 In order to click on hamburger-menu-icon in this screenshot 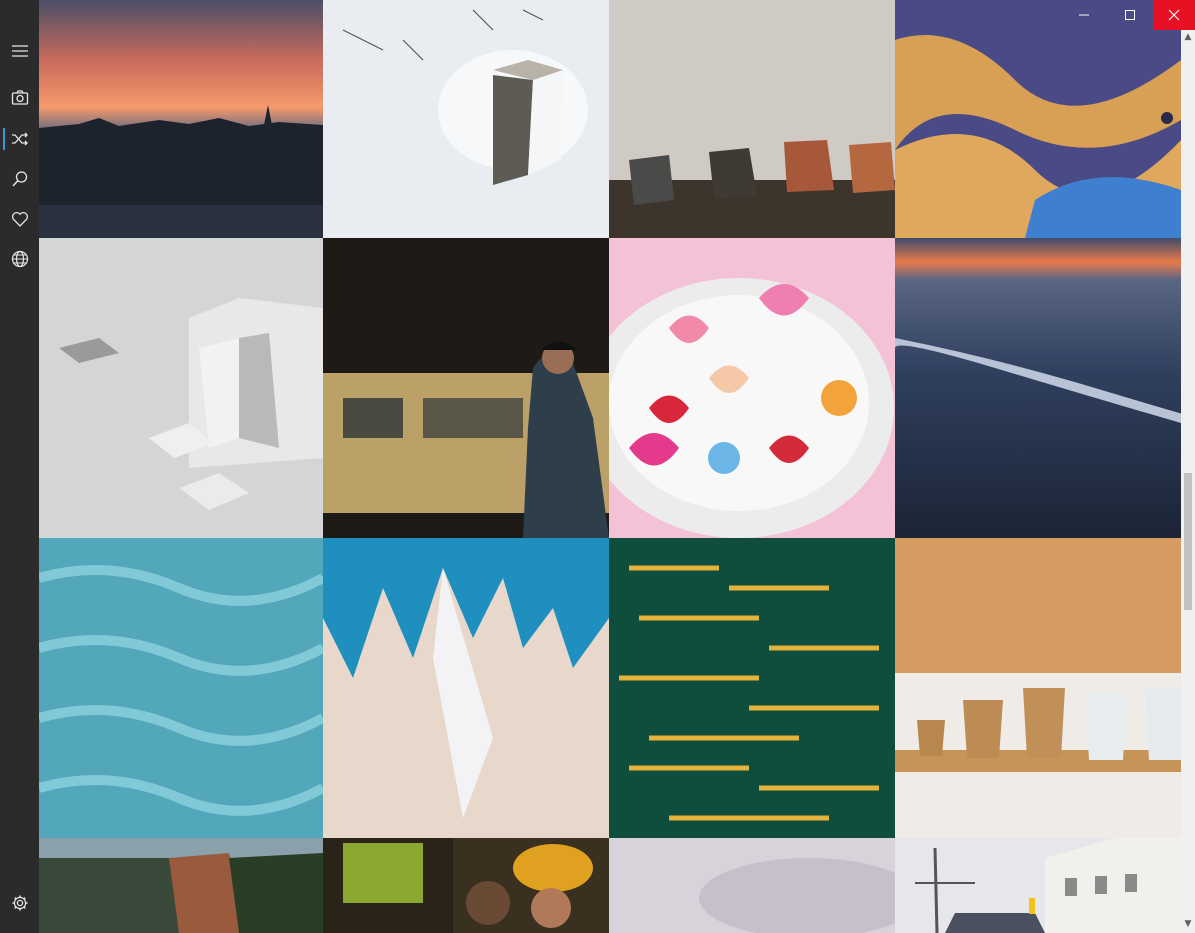, I will do `click(19, 51)`.